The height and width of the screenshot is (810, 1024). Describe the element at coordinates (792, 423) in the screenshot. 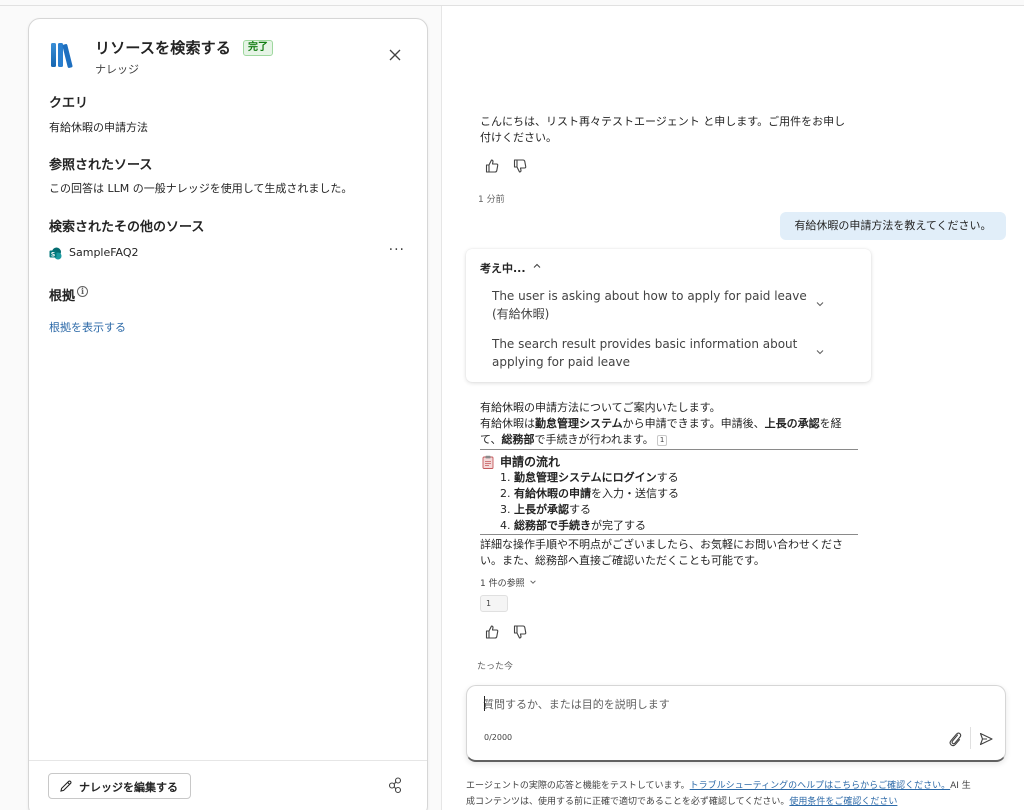

I see `answer-bold: 上長の承認` at that location.